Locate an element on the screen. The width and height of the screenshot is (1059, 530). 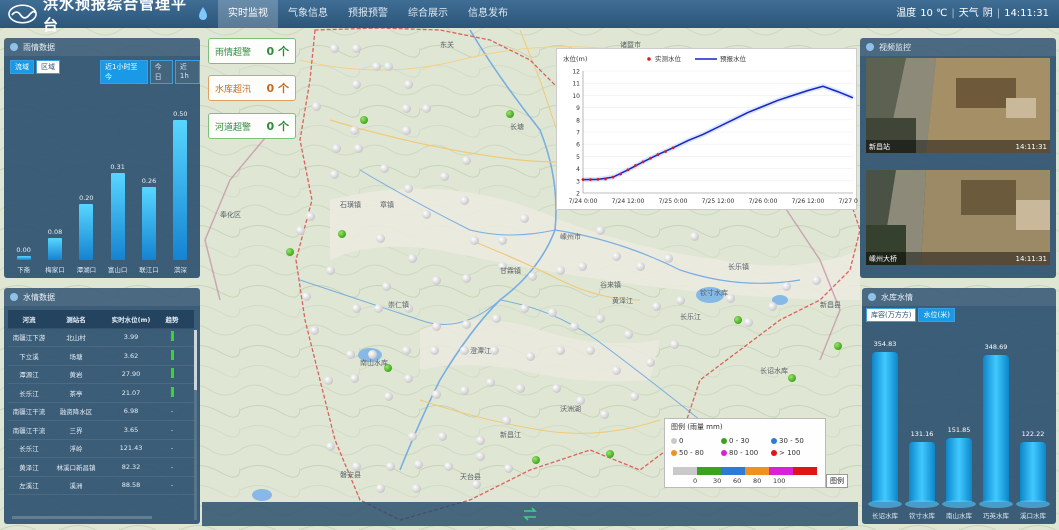
alert-box: 水库超汛 0 个 is located at coordinates (252, 88).